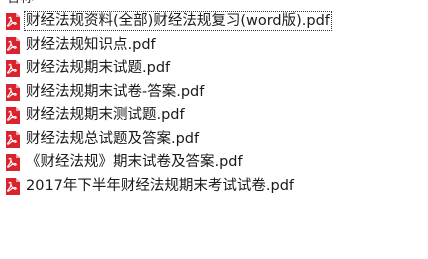 This screenshot has width=428, height=259. I want to click on file-name: 财经法规期末试题.pdf, so click(98, 68).